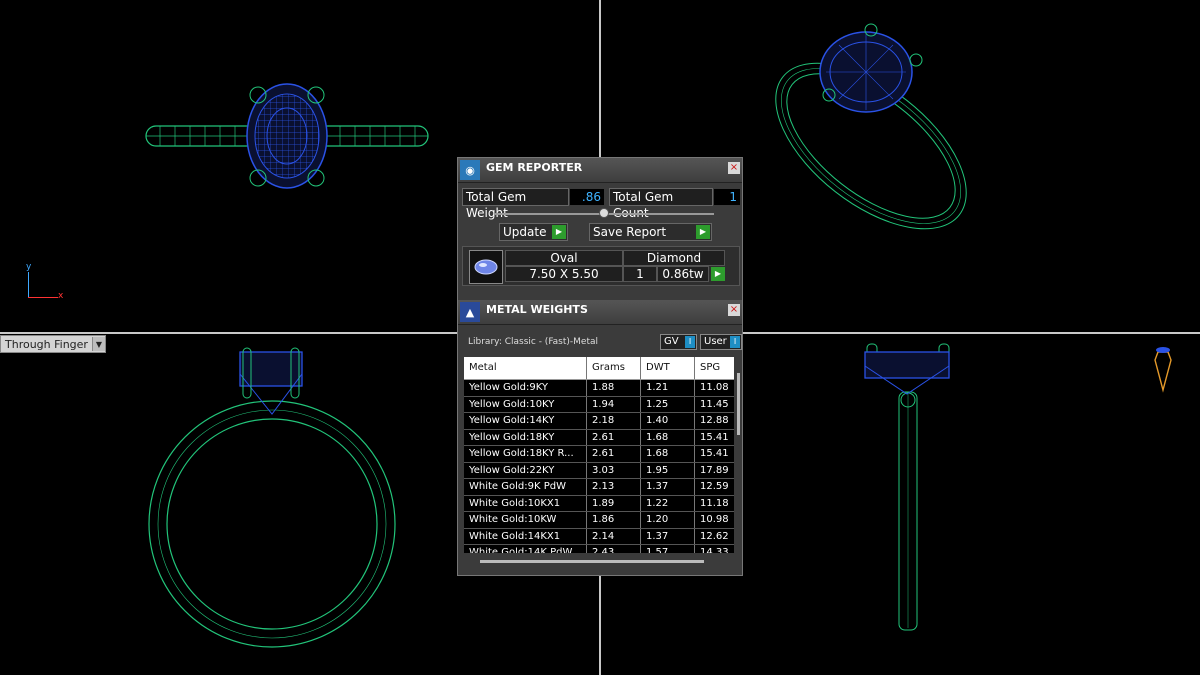  I want to click on metal-name: Yellow Gold:18KY, so click(512, 437).